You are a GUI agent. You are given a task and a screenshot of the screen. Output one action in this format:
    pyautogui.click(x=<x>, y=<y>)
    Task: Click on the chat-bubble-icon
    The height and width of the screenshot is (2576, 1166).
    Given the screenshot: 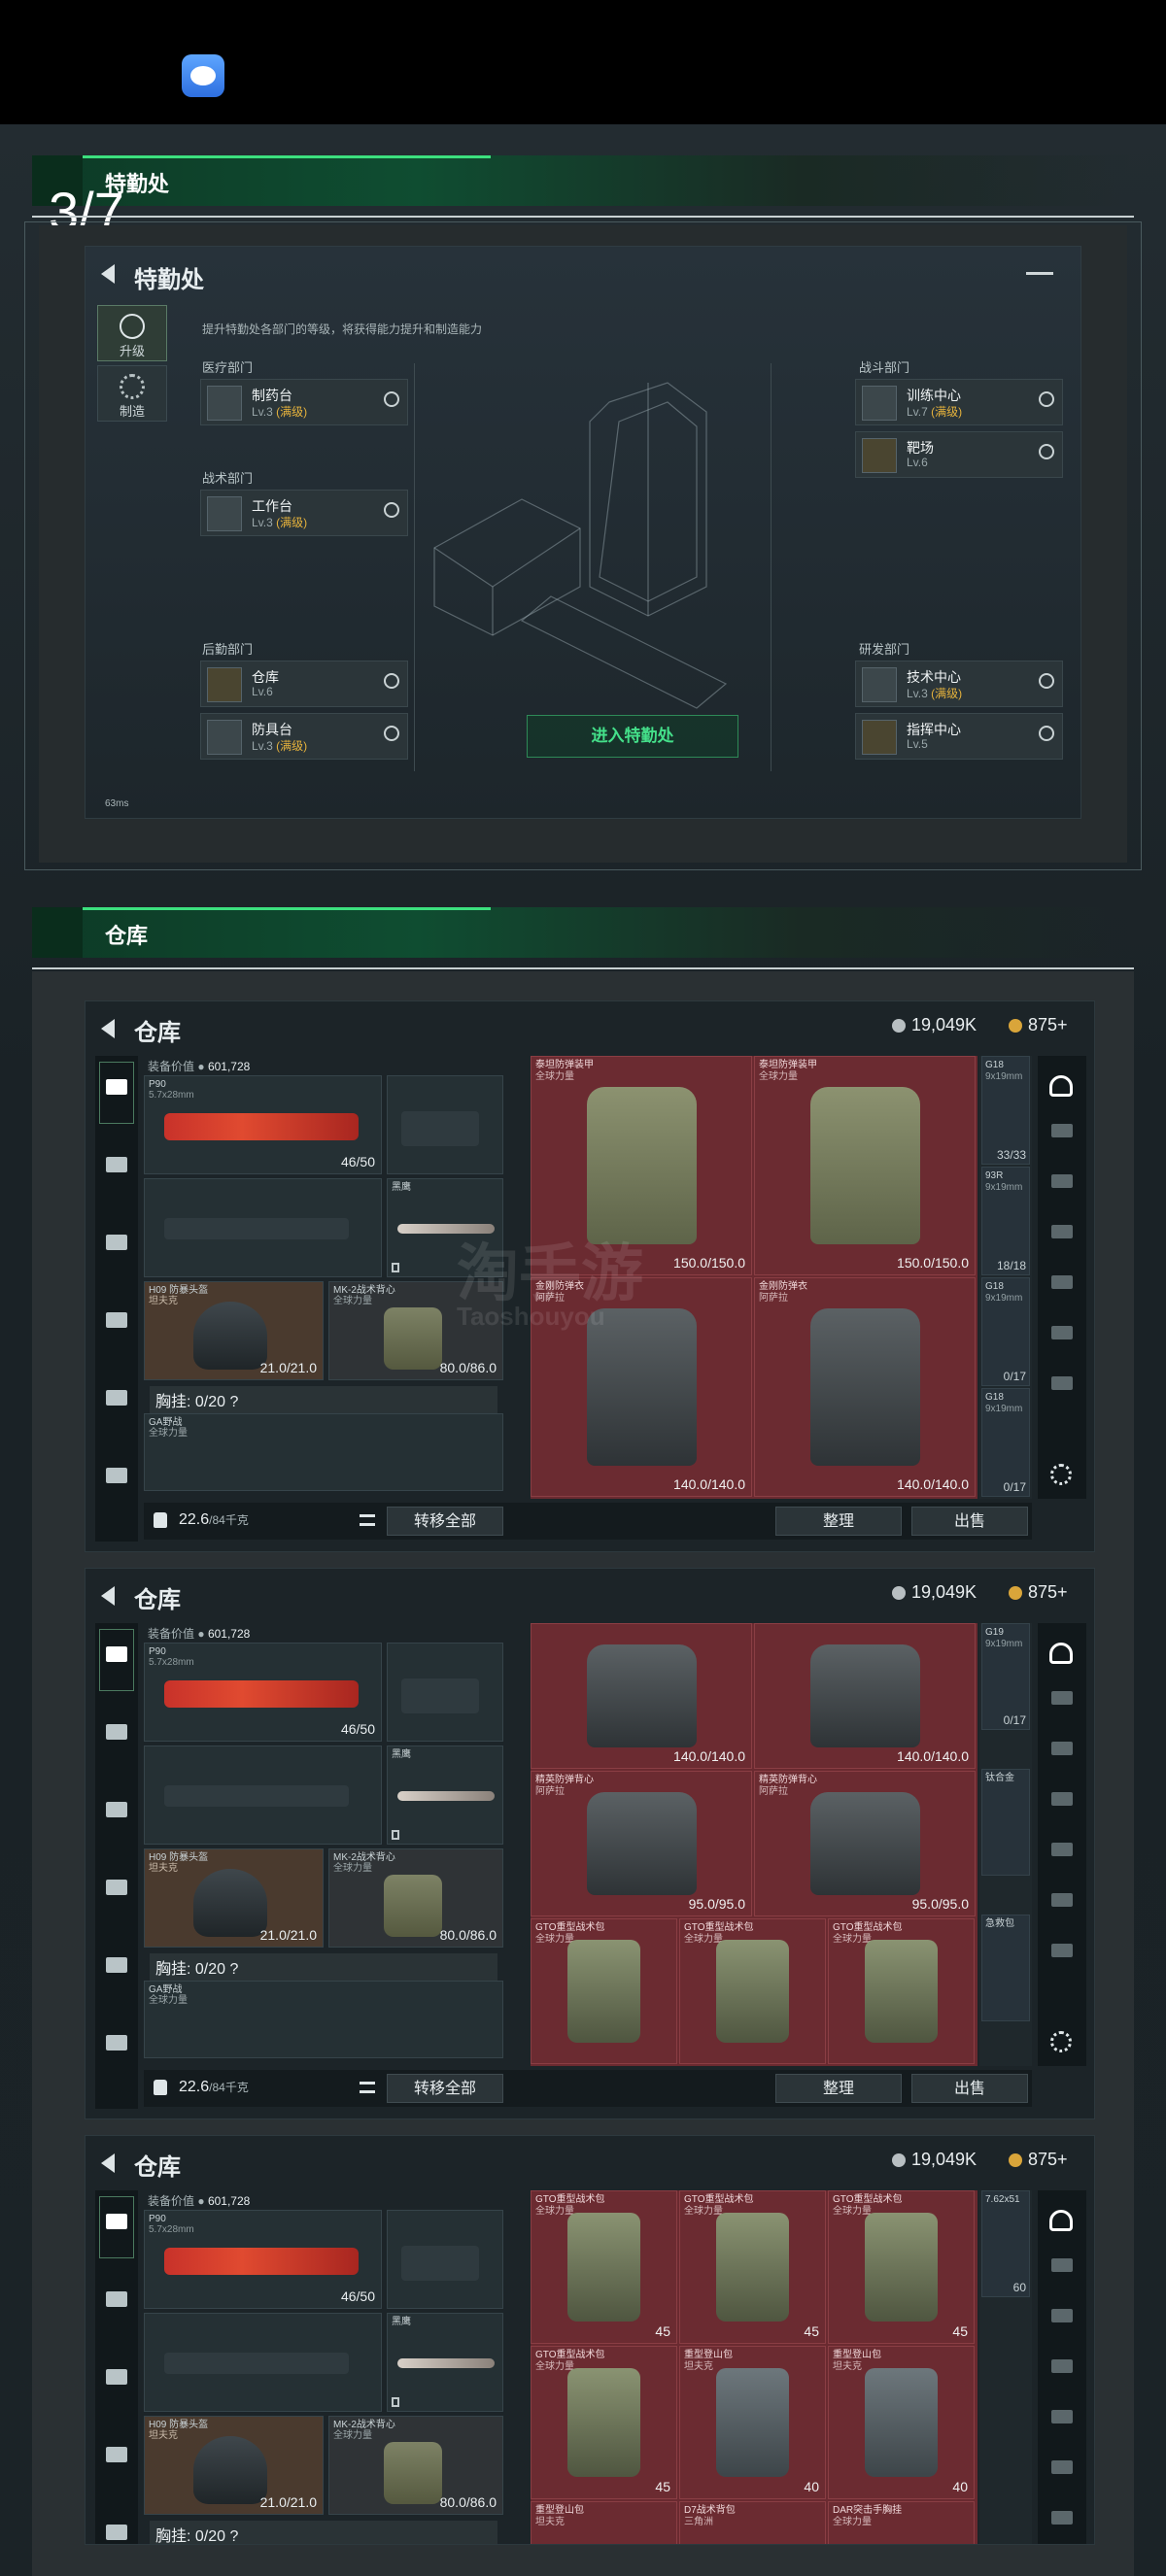 What is the action you would take?
    pyautogui.click(x=203, y=75)
    